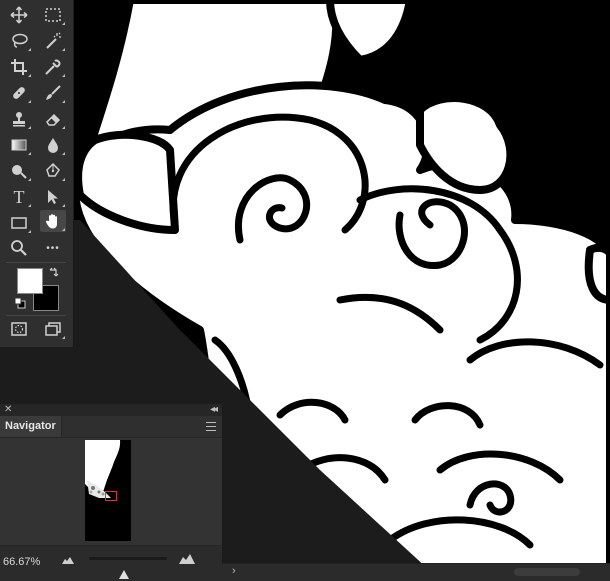 Image resolution: width=610 pixels, height=581 pixels. I want to click on quick-mask-button, so click(19, 329).